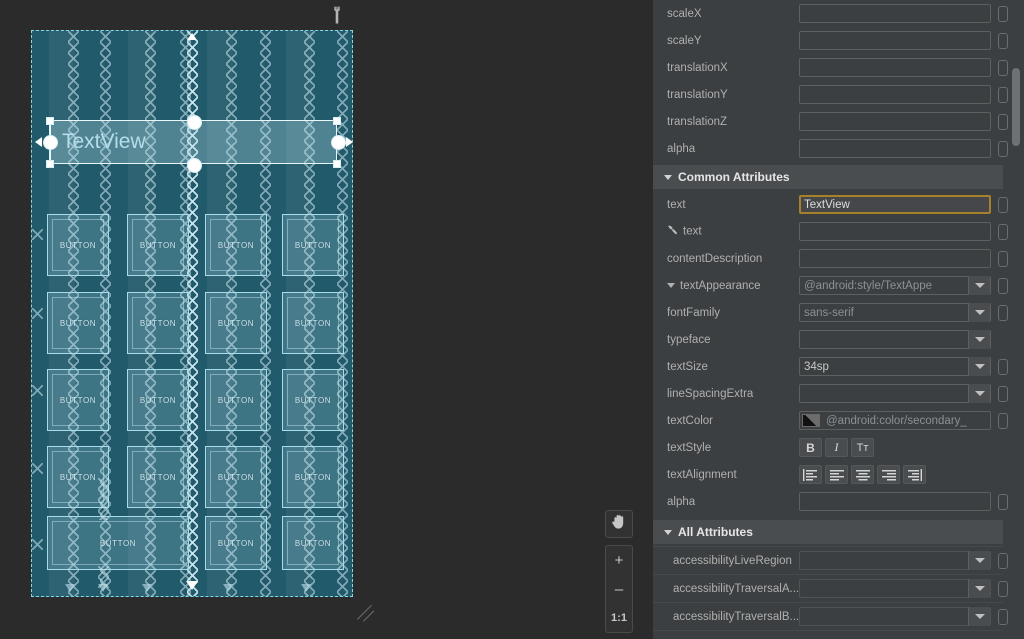  Describe the element at coordinates (194, 165) in the screenshot. I see `constraint-anchor-bottom` at that location.